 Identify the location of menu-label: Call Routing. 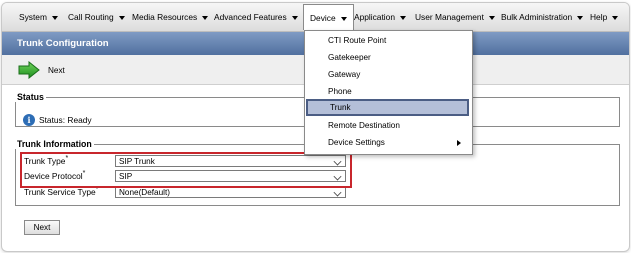
(91, 17).